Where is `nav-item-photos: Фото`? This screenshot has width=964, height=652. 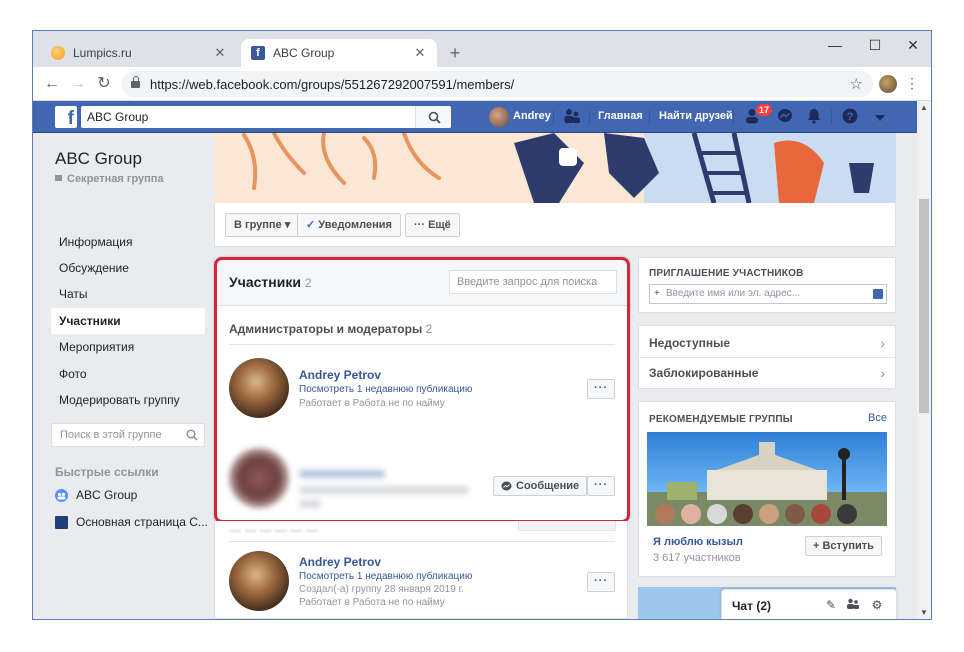
nav-item-photos: Фото is located at coordinates (128, 374).